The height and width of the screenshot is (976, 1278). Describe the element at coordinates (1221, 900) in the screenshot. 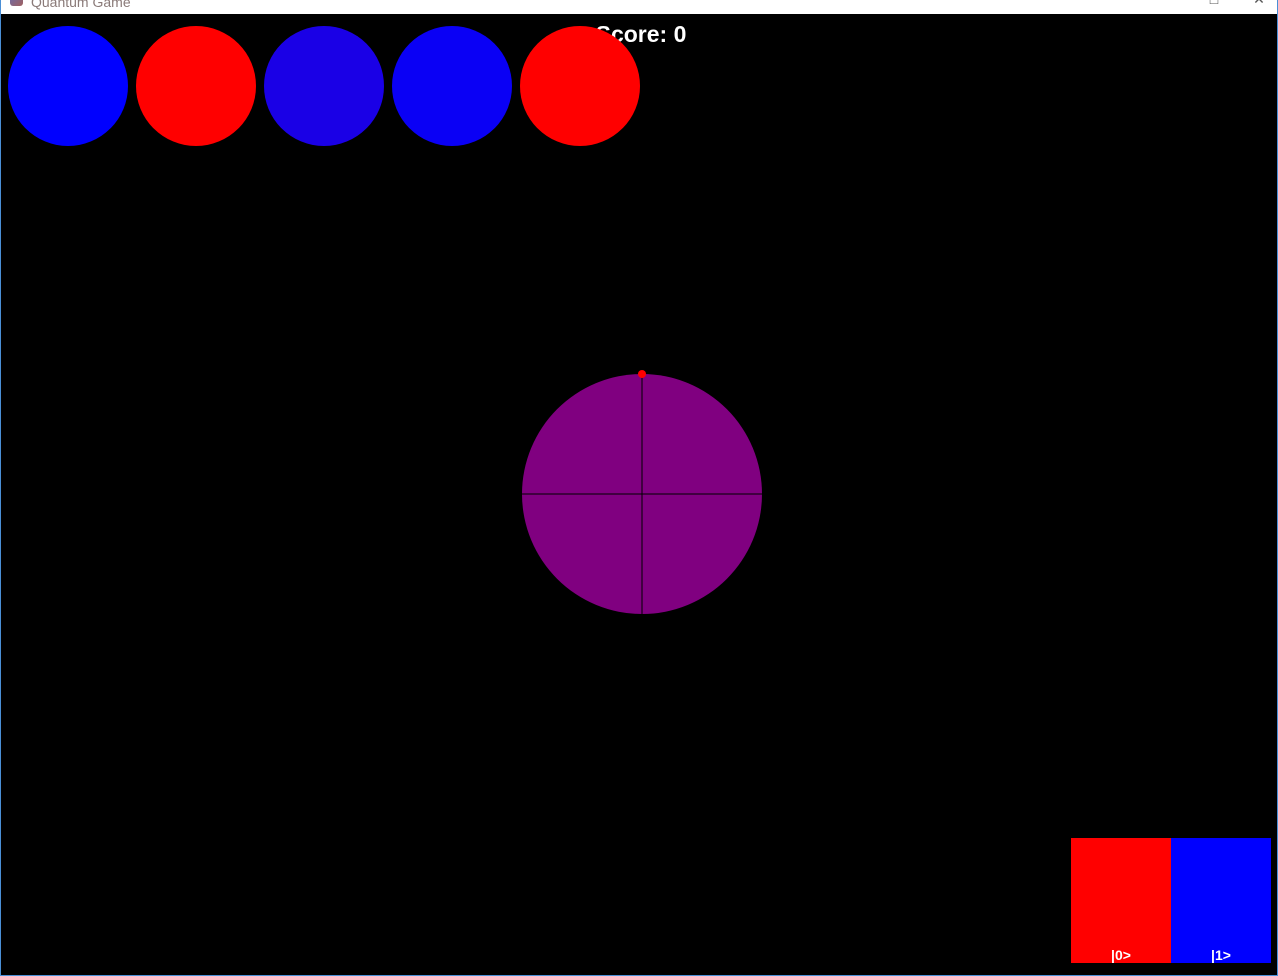

I see `target-one: |1>` at that location.